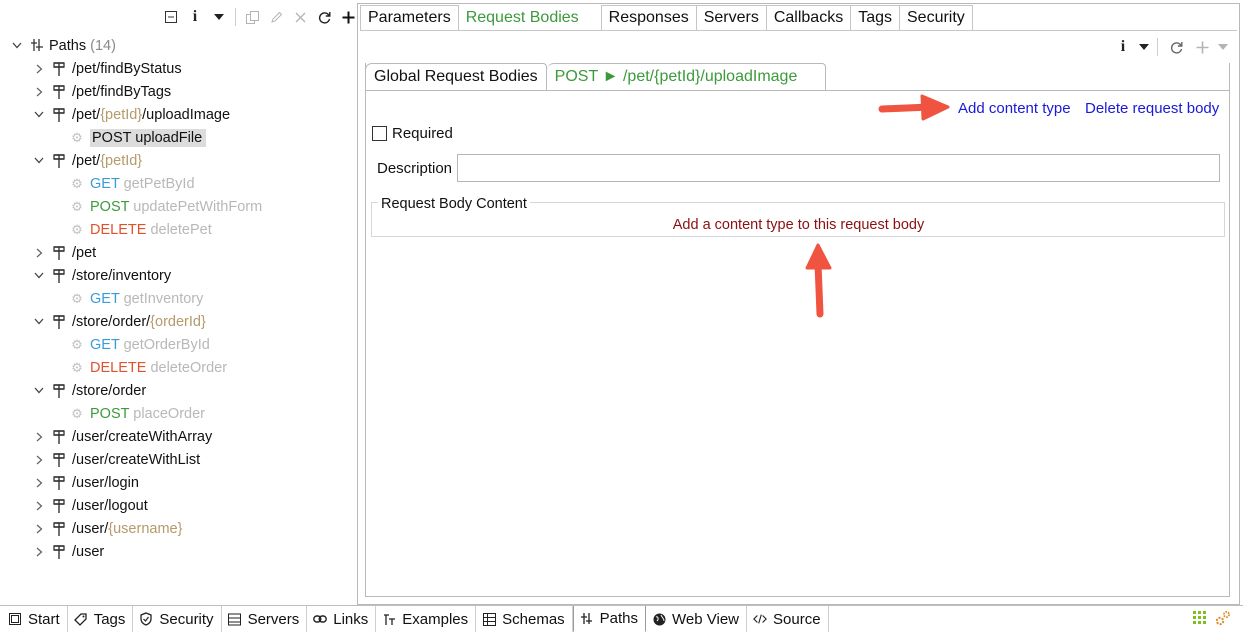 This screenshot has height=635, width=1243. I want to click on operation-label: DELETE deleteOrder, so click(158, 368).